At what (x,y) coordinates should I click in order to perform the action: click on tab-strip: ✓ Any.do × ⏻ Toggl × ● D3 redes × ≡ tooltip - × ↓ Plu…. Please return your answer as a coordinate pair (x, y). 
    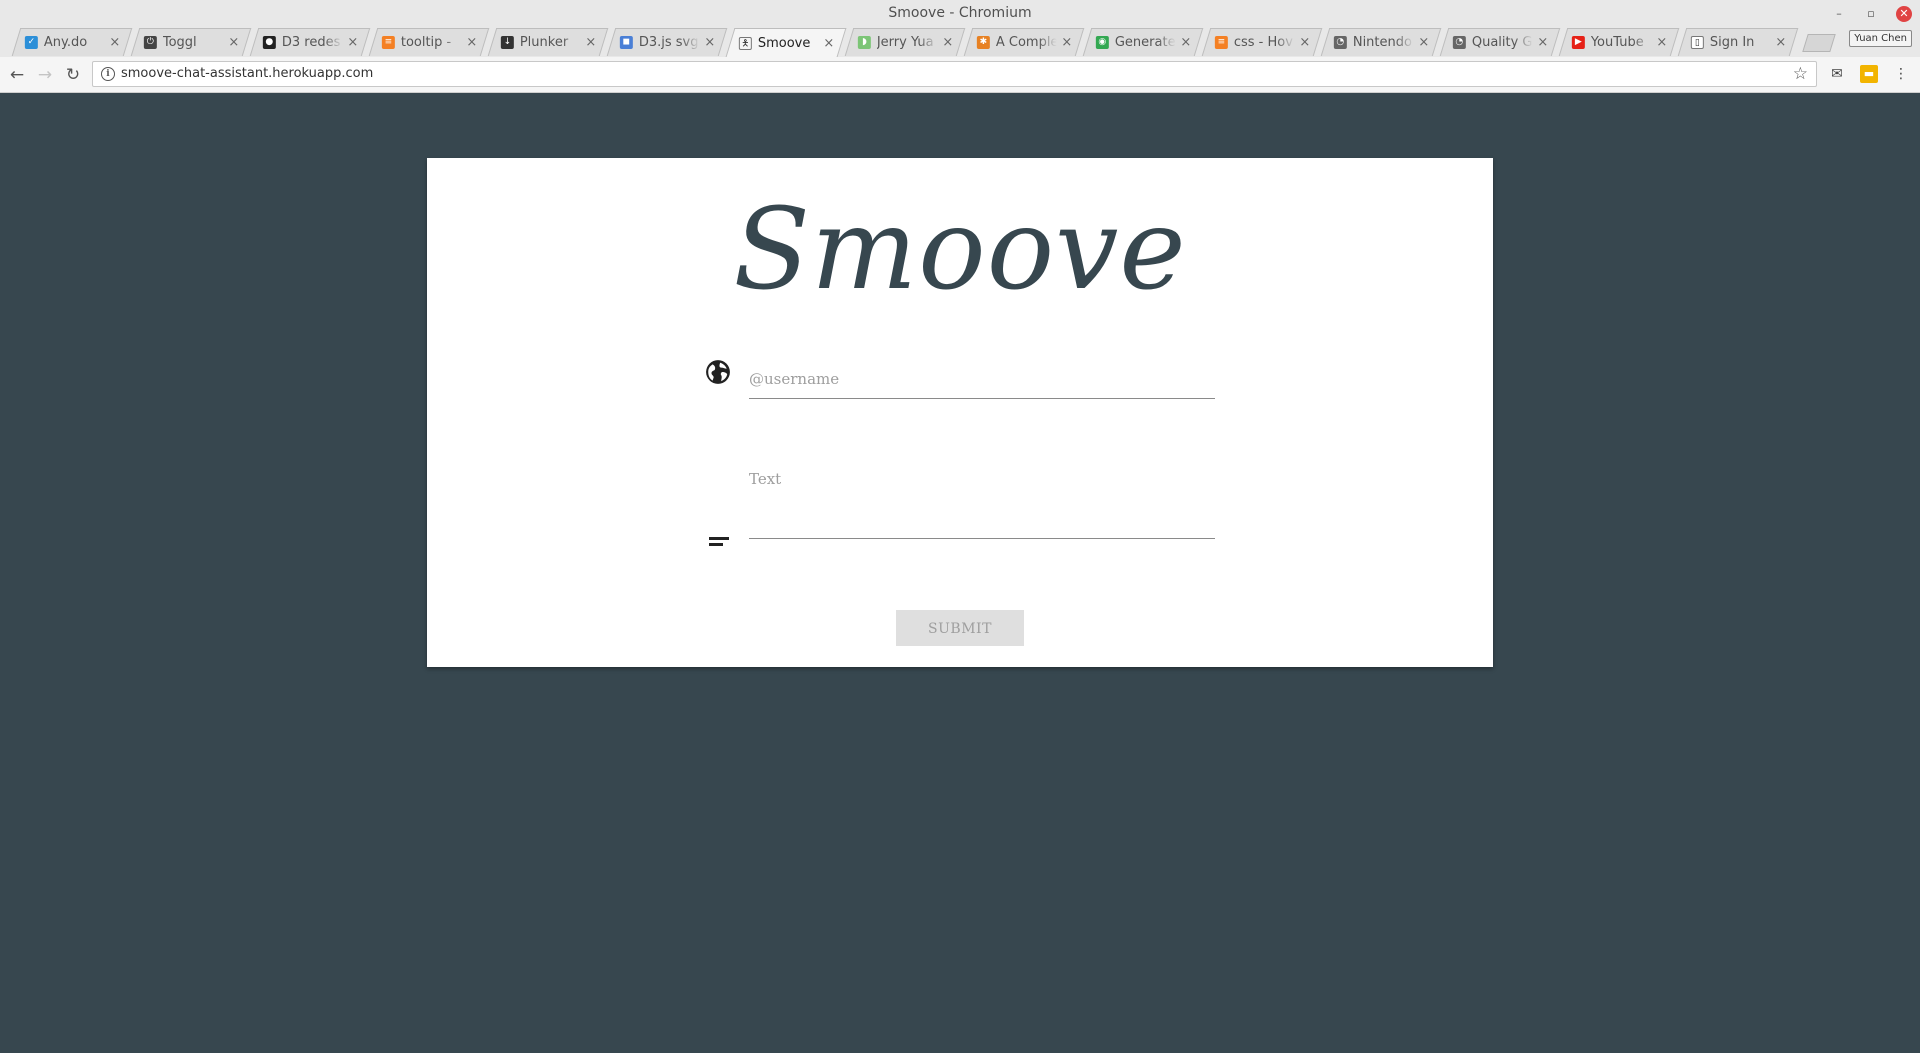
    Looking at the image, I should click on (921, 42).